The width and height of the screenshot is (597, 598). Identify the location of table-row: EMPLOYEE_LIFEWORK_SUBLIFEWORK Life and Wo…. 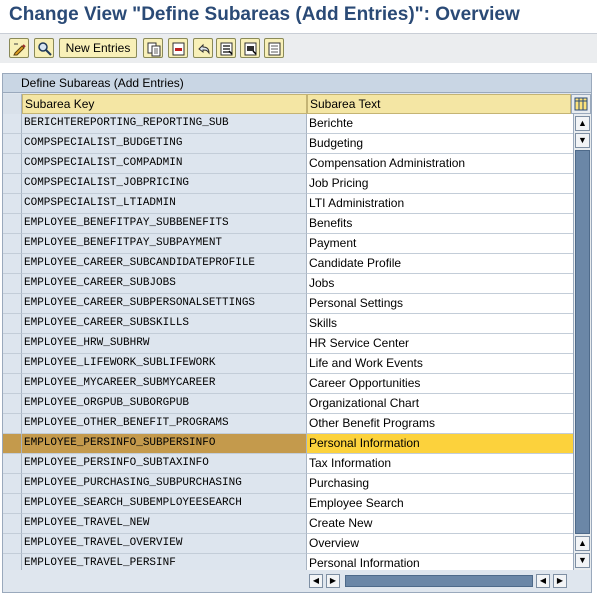
(288, 364).